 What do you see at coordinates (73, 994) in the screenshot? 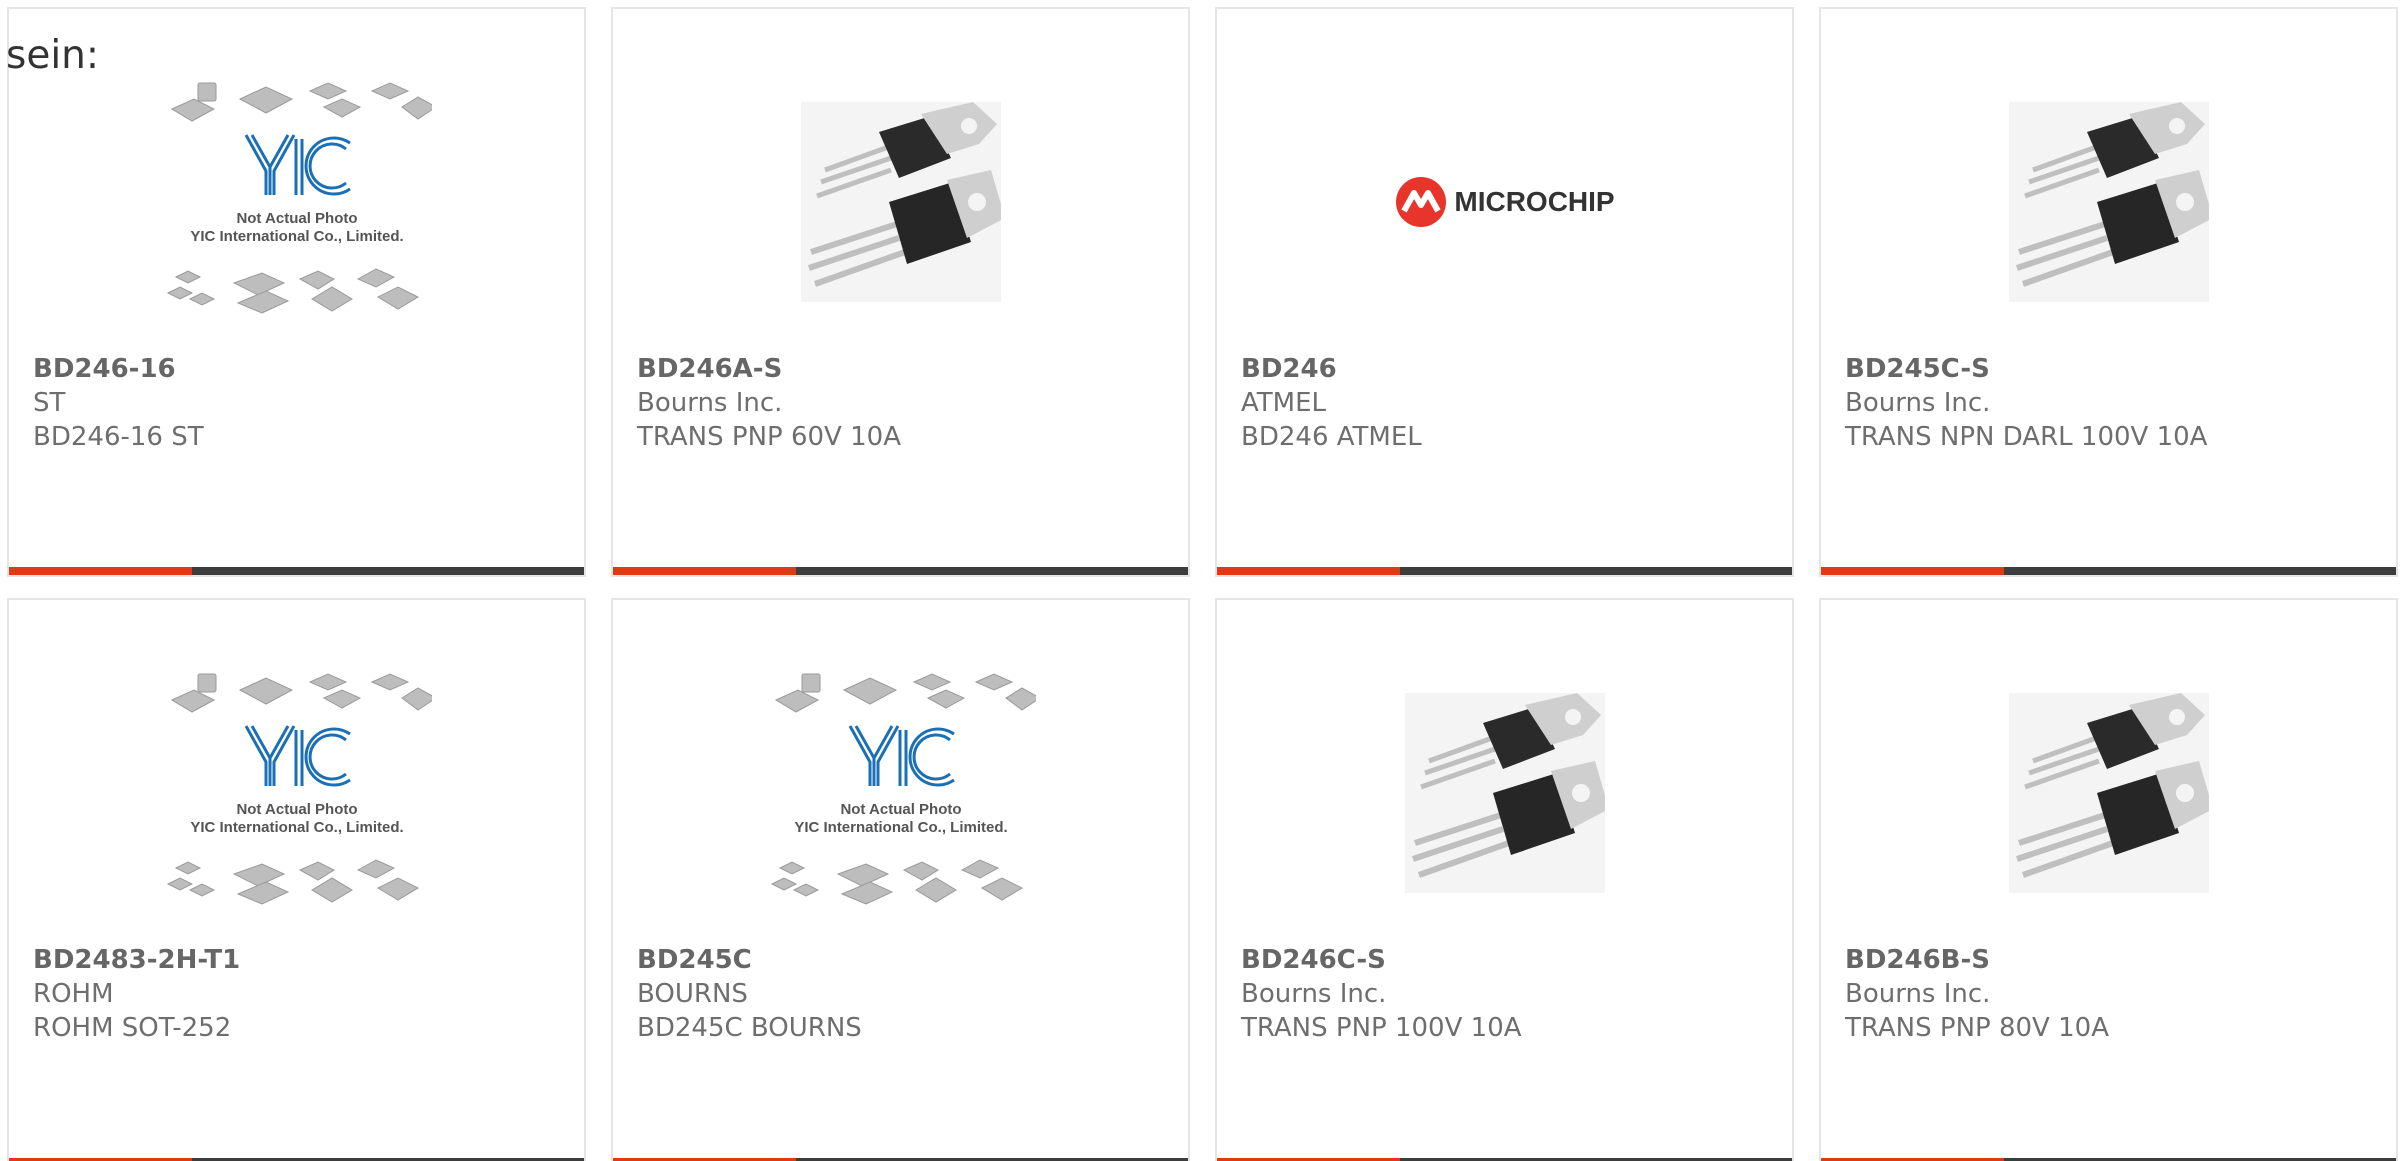
I see `manufacturer: ROHM` at bounding box center [73, 994].